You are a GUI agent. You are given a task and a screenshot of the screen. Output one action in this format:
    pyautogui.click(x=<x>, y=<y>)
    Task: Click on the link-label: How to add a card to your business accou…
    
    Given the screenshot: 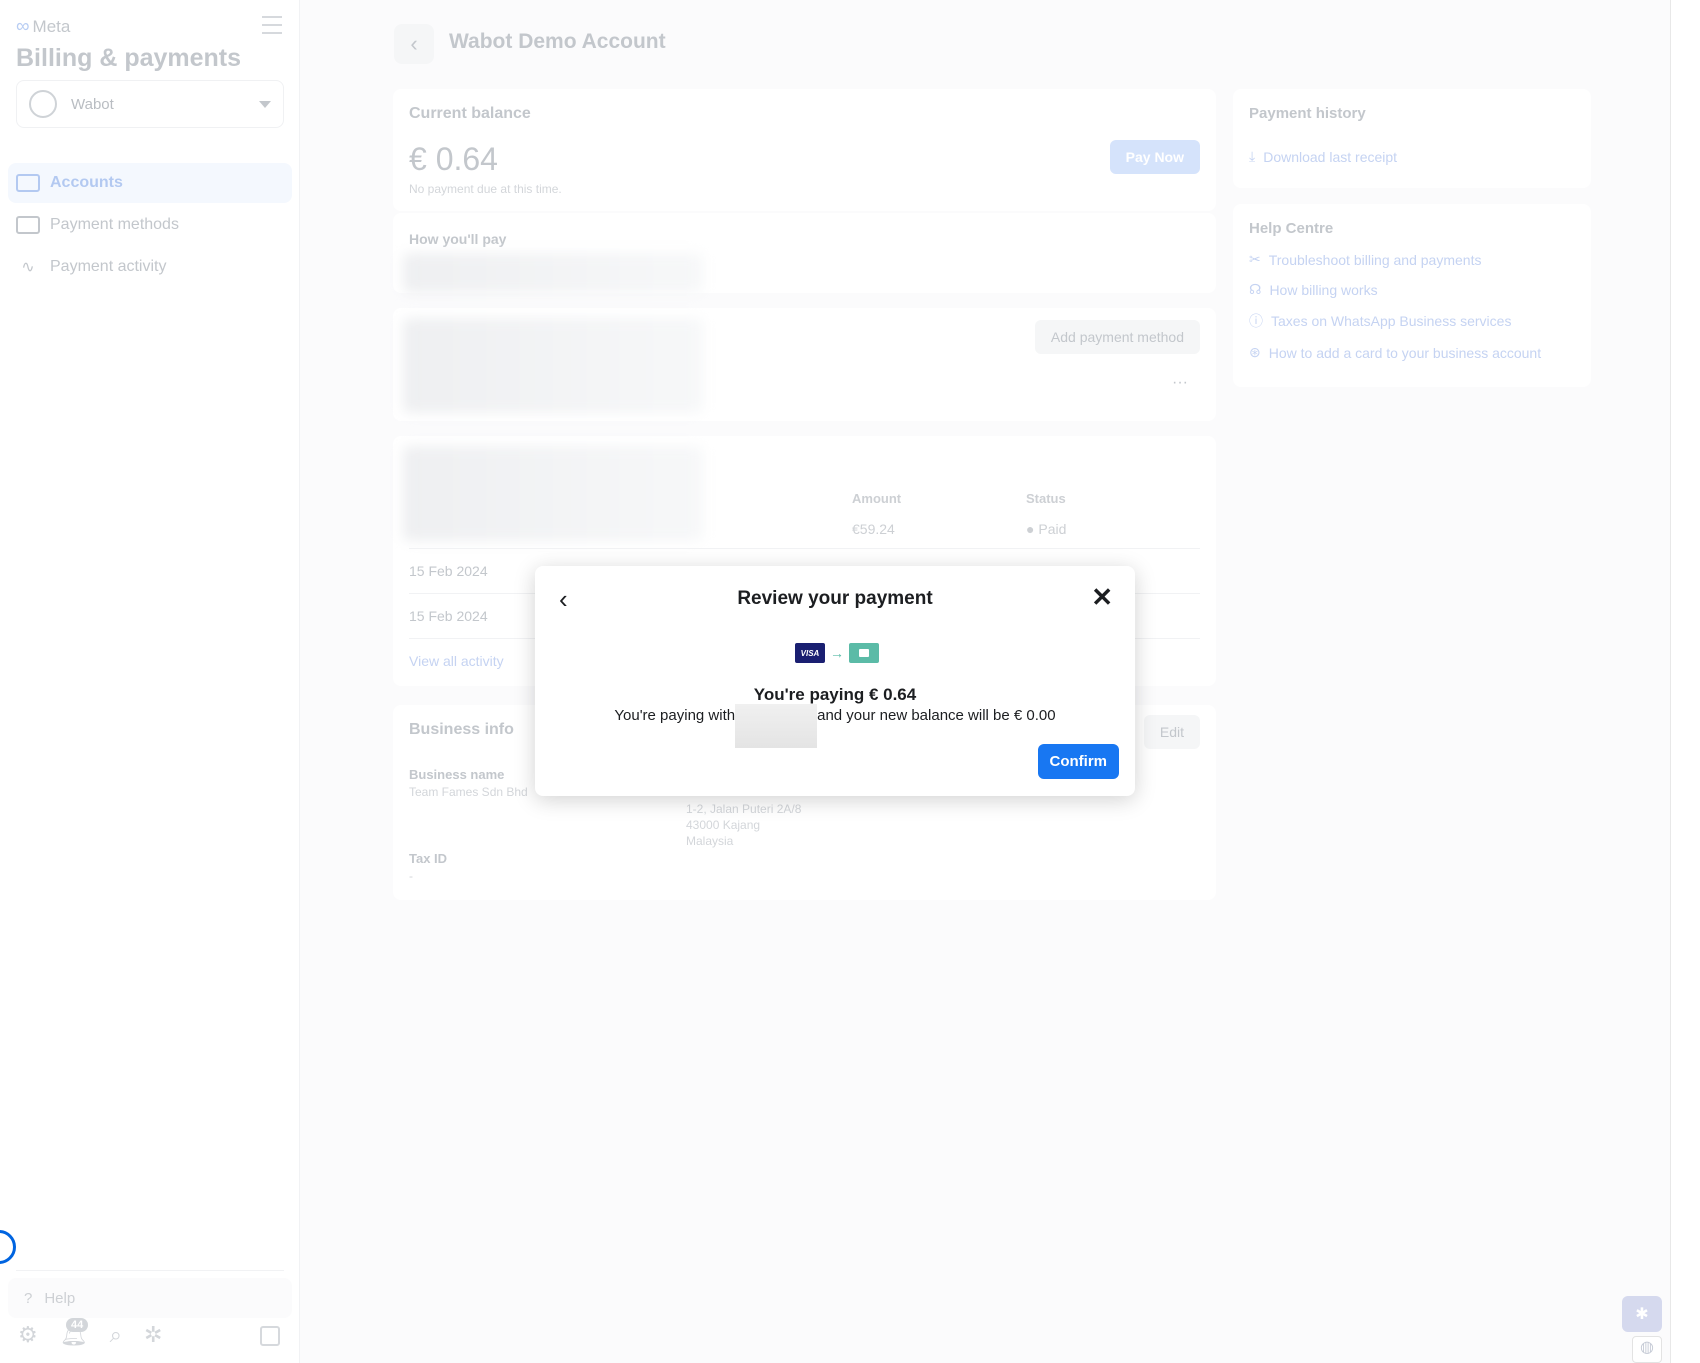 What is the action you would take?
    pyautogui.click(x=1405, y=352)
    